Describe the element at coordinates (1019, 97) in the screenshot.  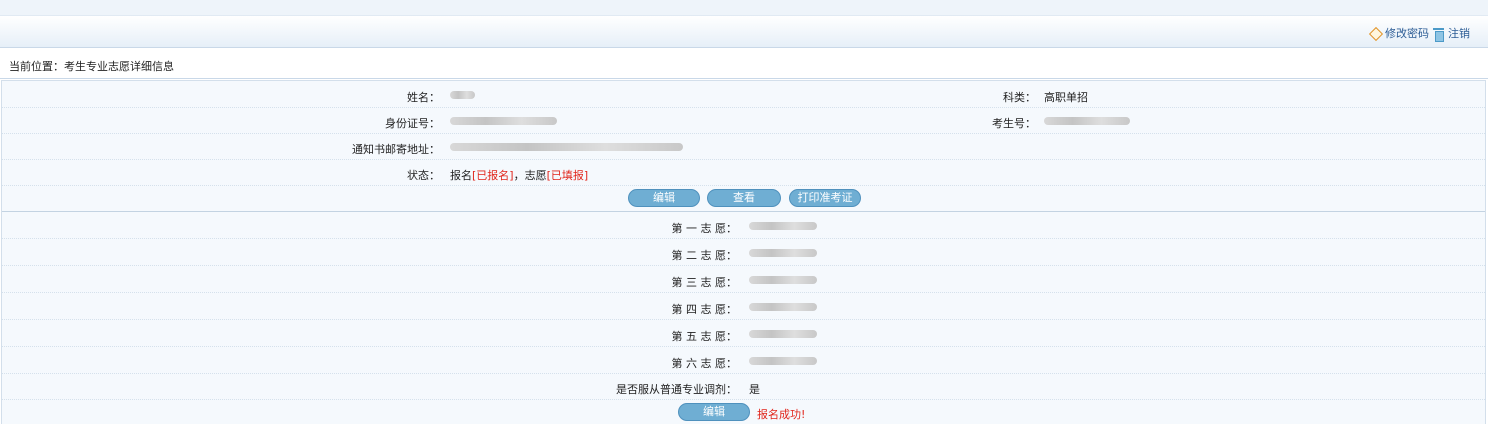
I see `category-label: 科类：` at that location.